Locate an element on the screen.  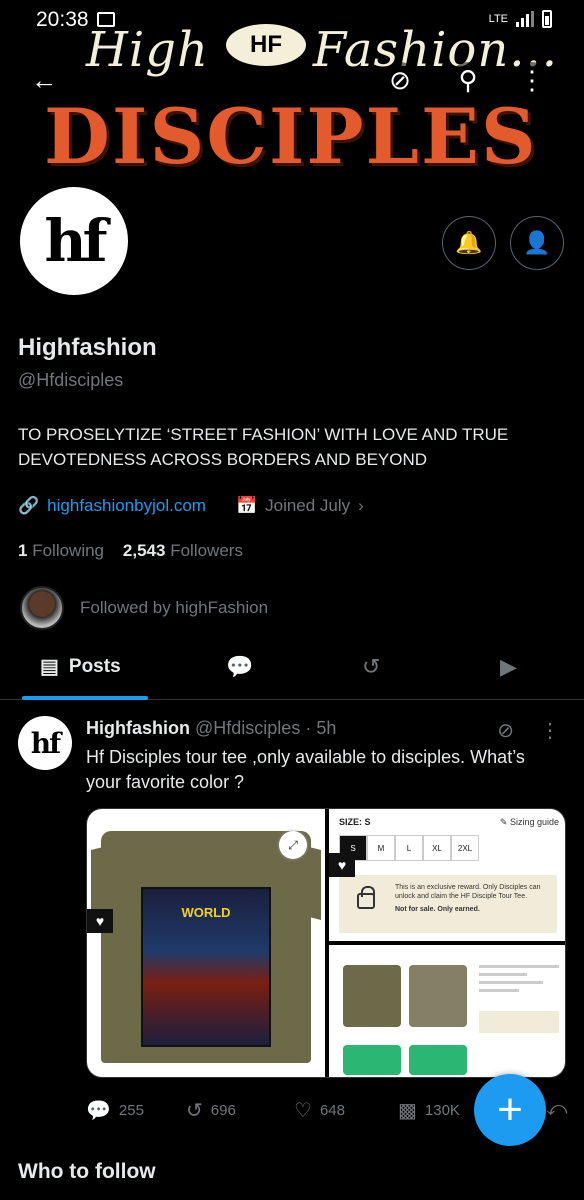
profile-website-link: highfashionbyjol.com is located at coordinates (126, 506).